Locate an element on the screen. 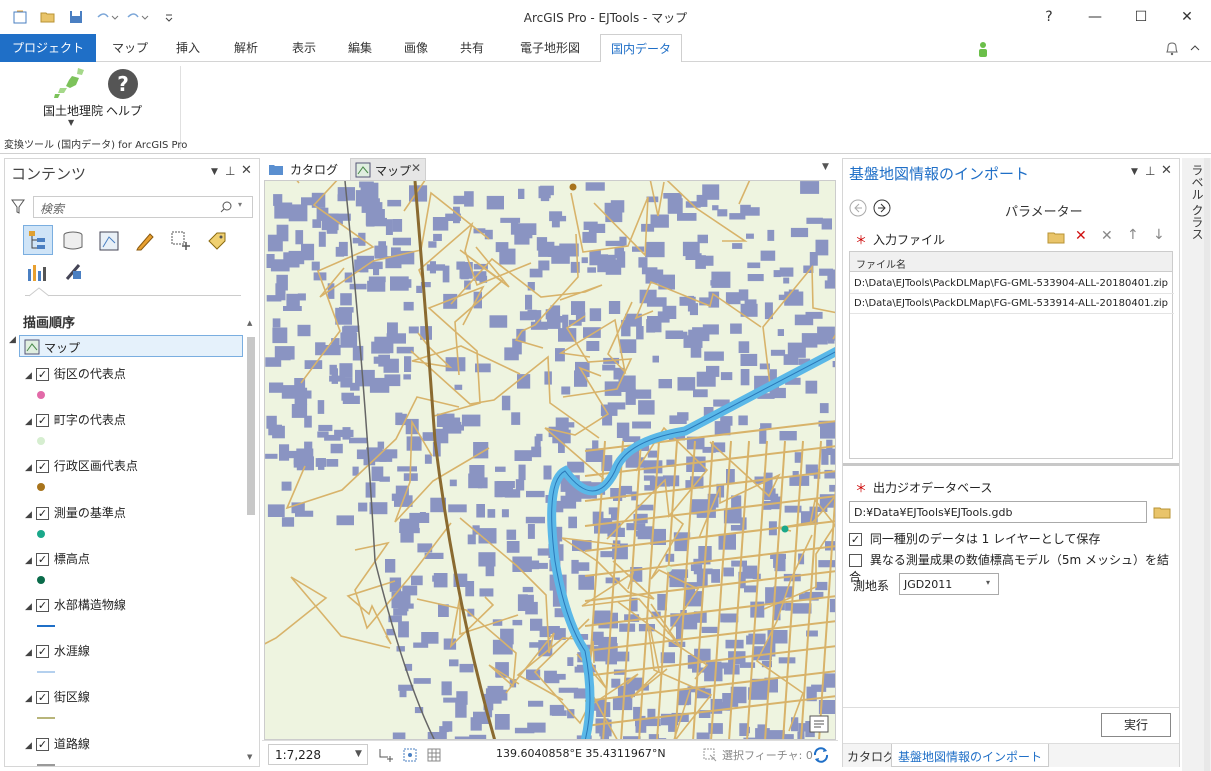 The image size is (1211, 771). scroll-down-icon: ▼ is located at coordinates (249, 757).